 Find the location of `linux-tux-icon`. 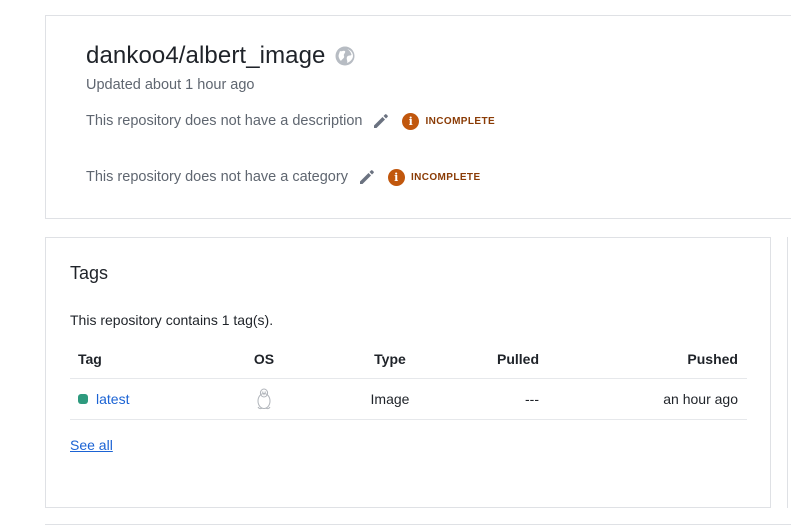

linux-tux-icon is located at coordinates (264, 399).